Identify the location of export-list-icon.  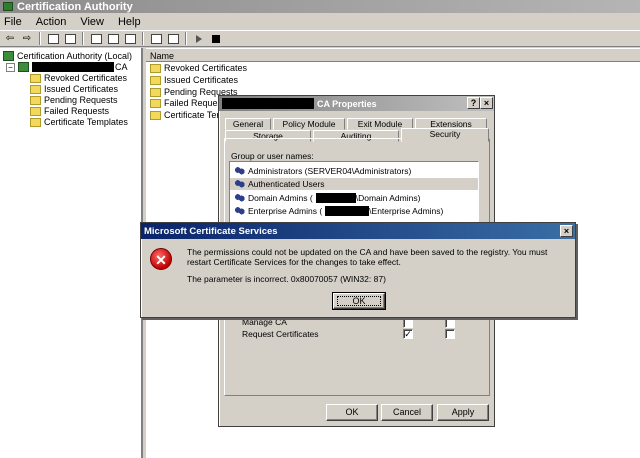
(130, 38).